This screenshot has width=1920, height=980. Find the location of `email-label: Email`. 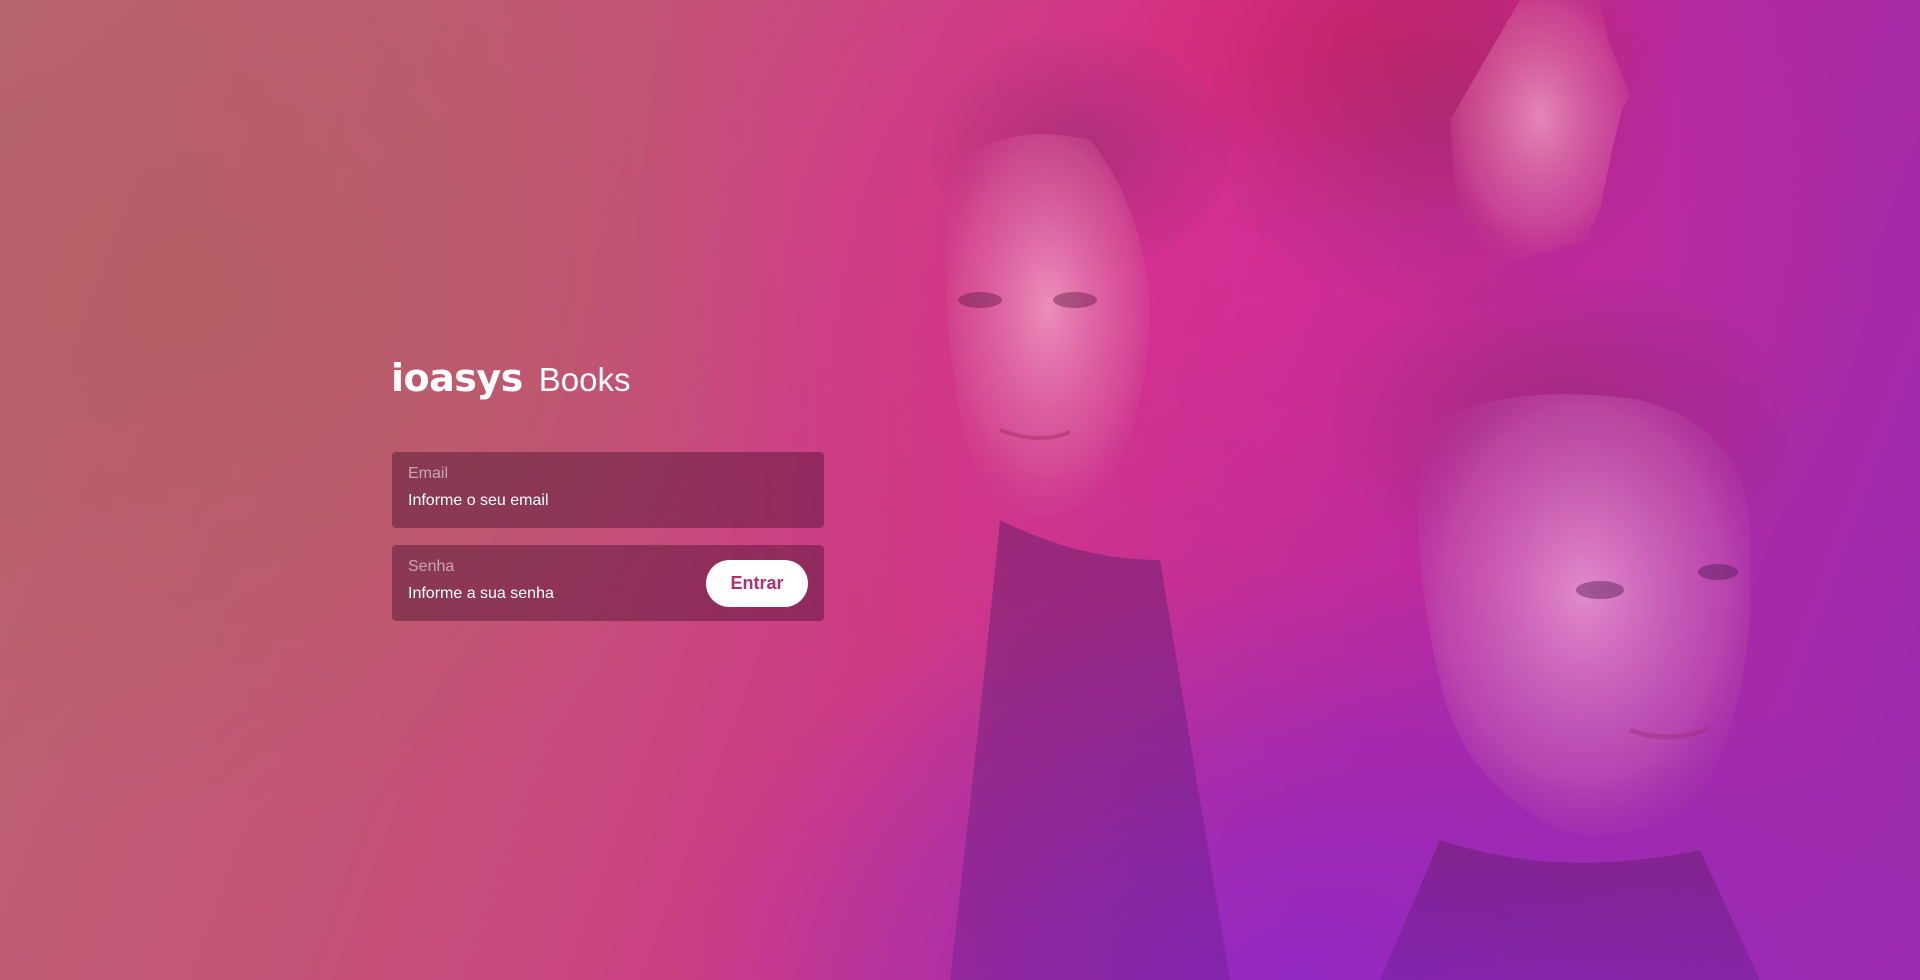

email-label: Email is located at coordinates (428, 473).